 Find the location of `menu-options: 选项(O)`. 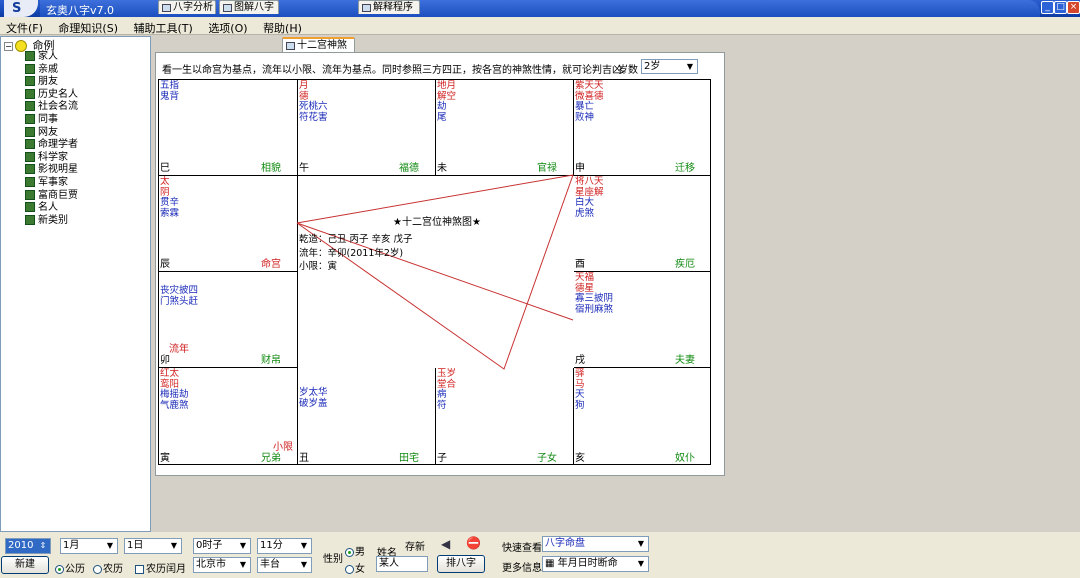

menu-options: 选项(O) is located at coordinates (227, 26).